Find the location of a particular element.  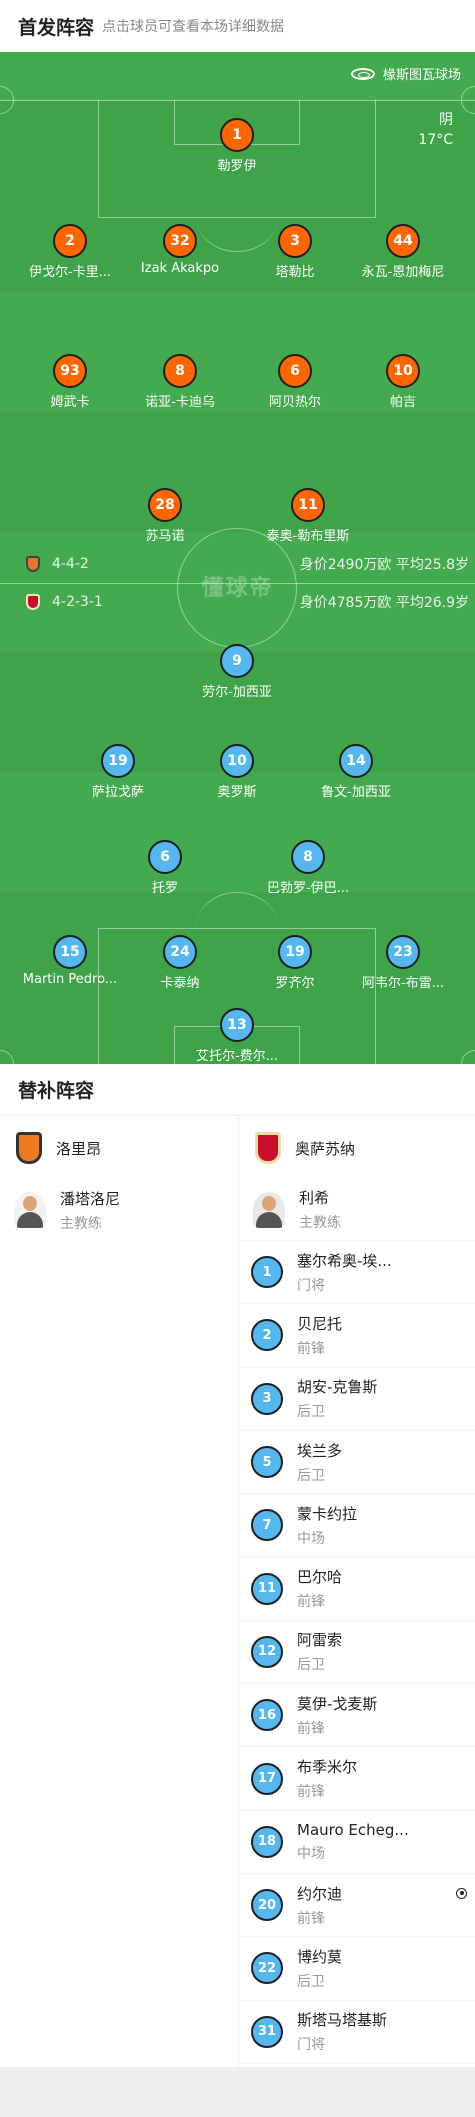

player-number: 11 is located at coordinates (308, 505).